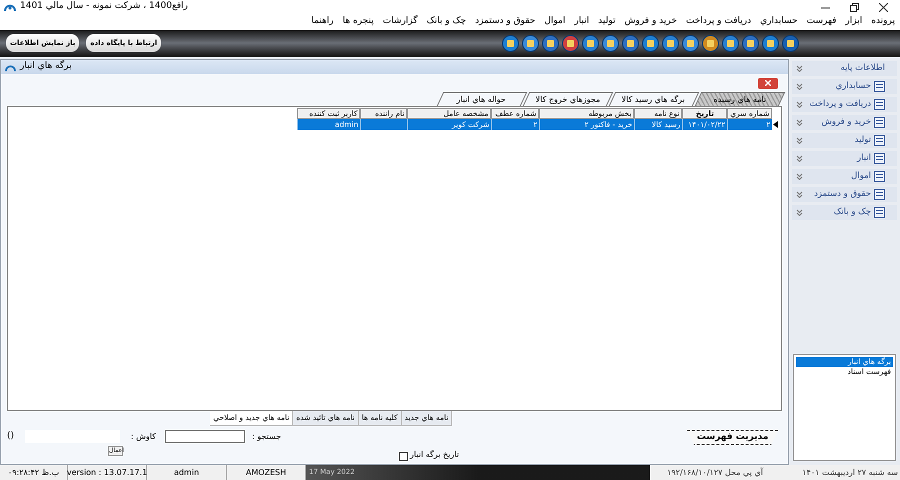 The image size is (900, 480). Describe the element at coordinates (854, 7) in the screenshot. I see `maximize-icon` at that location.